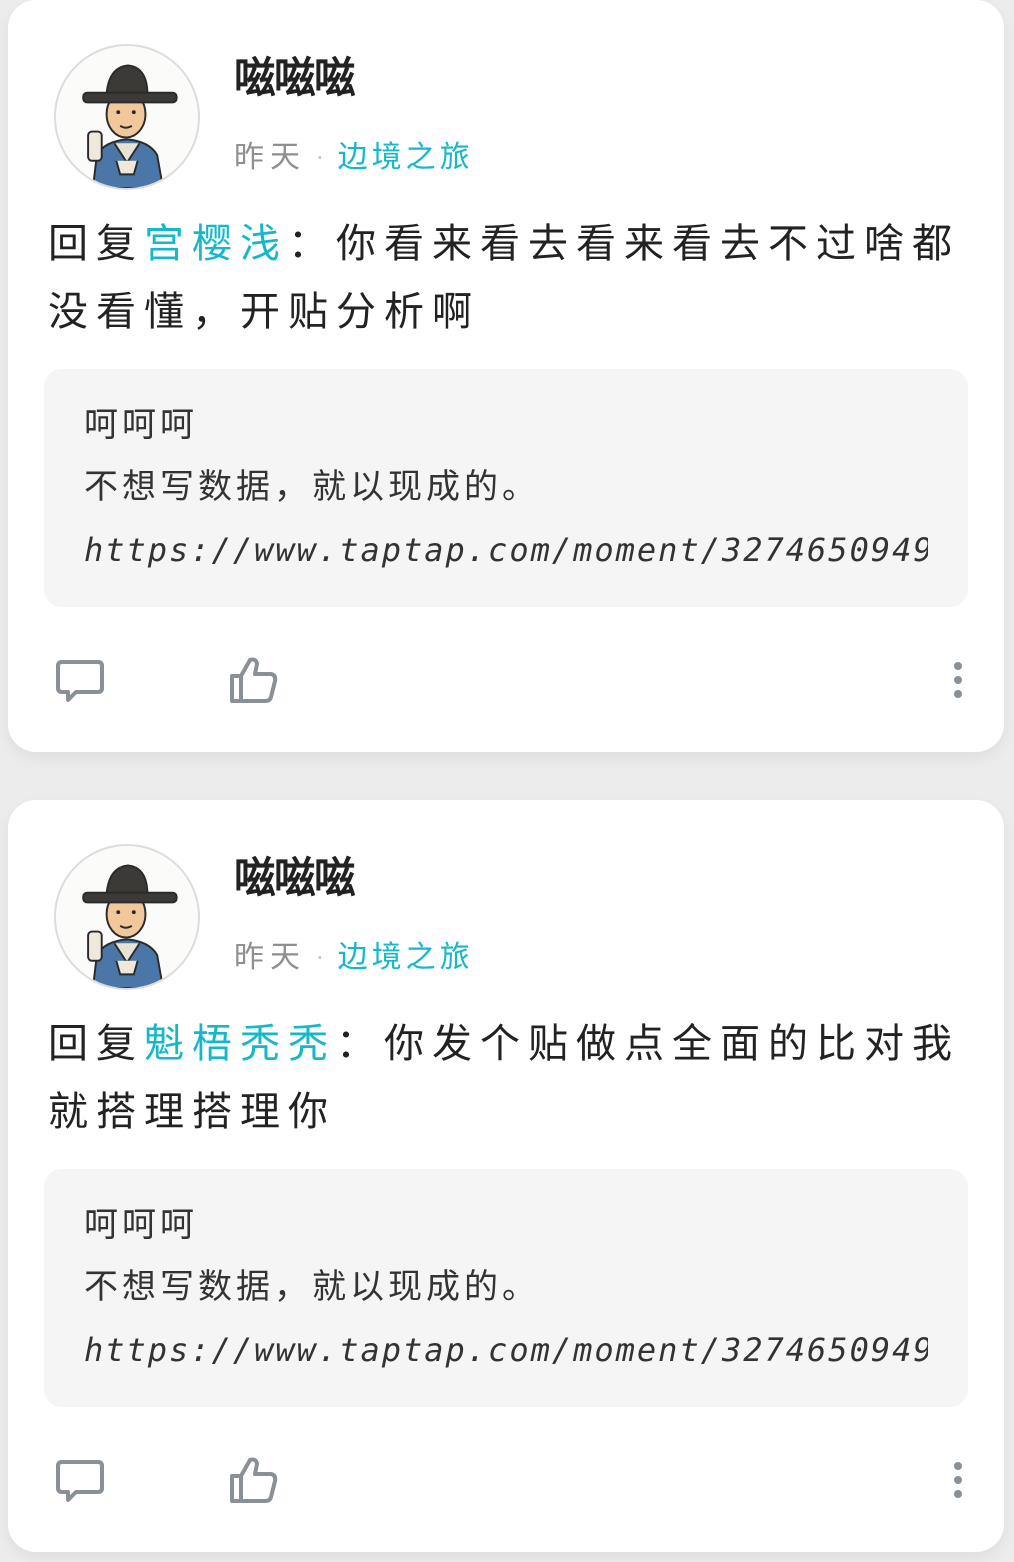 This screenshot has width=1014, height=1562. Describe the element at coordinates (240, 1044) in the screenshot. I see `mention-link: 魁梧秃秃` at that location.